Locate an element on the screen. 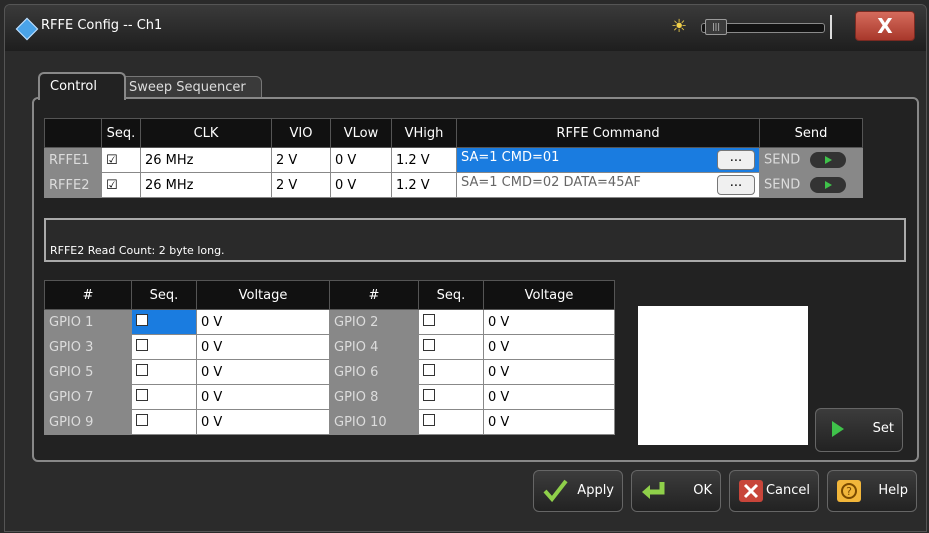 This screenshot has width=929, height=533. rffe-col-clk: CLK is located at coordinates (206, 133).